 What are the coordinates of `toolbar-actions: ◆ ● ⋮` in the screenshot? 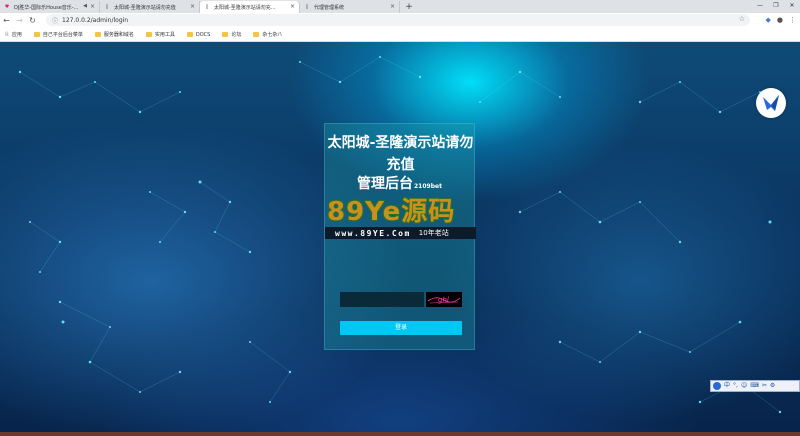 It's located at (781, 20).